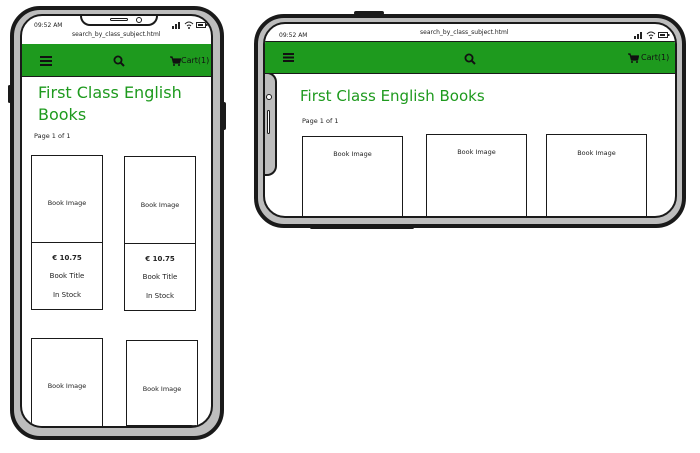 This screenshot has height=453, width=700. Describe the element at coordinates (271, 124) in the screenshot. I see `landscape-notch` at that location.